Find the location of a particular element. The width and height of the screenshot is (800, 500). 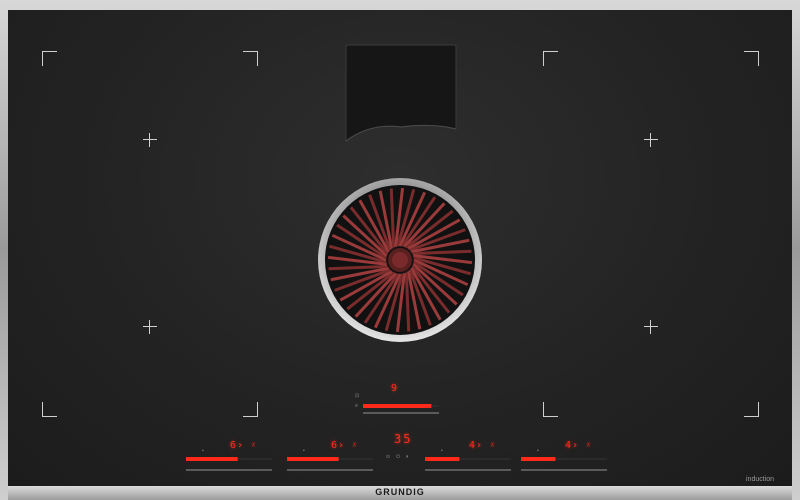

zone-front-left-plus-icon is located at coordinates (150, 327).